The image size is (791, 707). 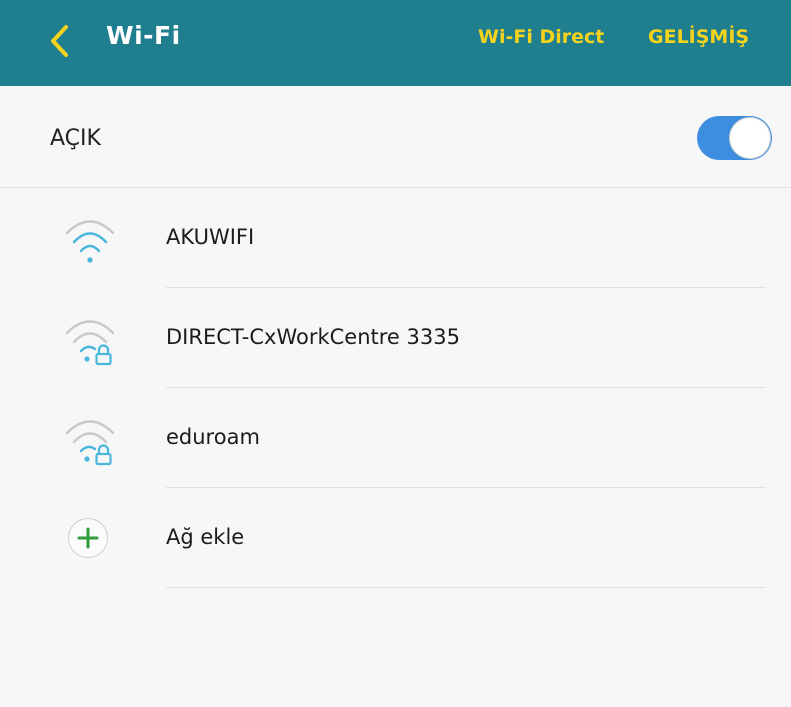 I want to click on page-title: Wi-Fi, so click(x=143, y=35).